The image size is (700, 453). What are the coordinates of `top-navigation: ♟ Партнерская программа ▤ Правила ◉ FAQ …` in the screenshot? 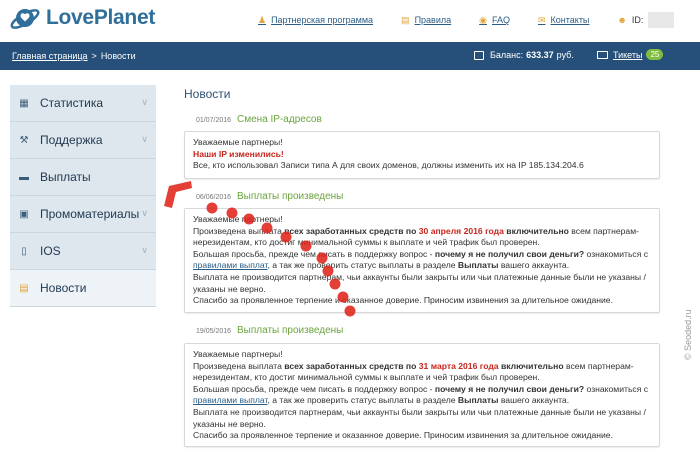 It's located at (466, 20).